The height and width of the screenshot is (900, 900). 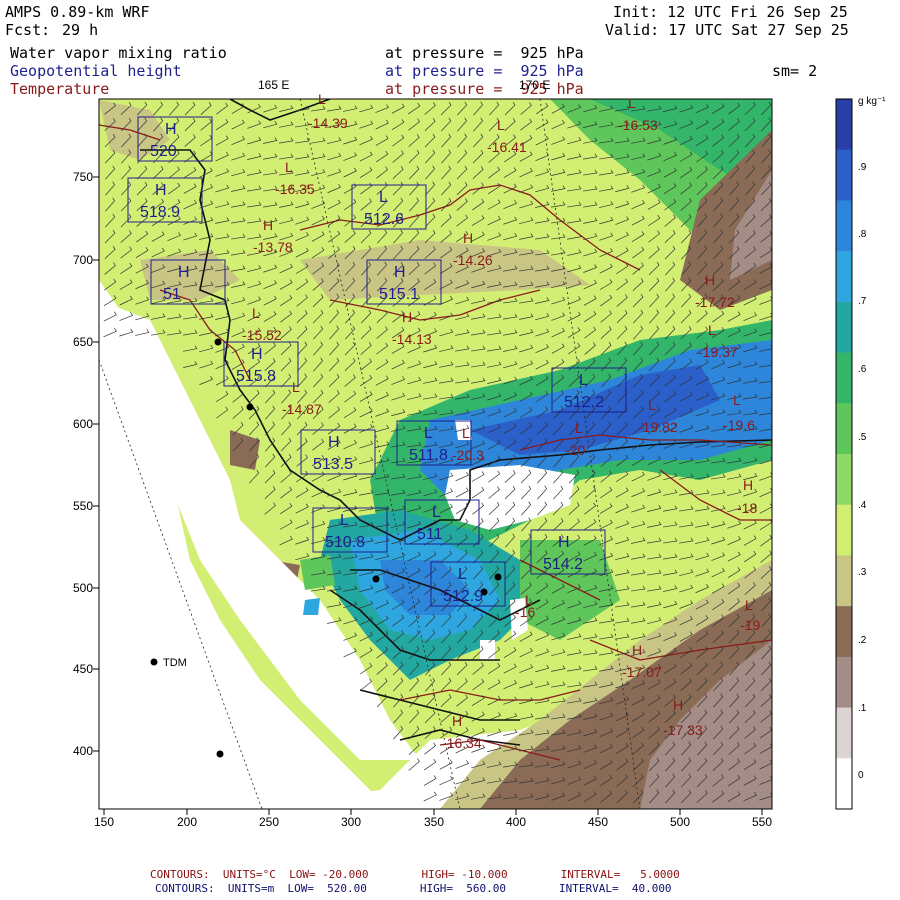 What do you see at coordinates (83, 588) in the screenshot?
I see `y-tick: 500` at bounding box center [83, 588].